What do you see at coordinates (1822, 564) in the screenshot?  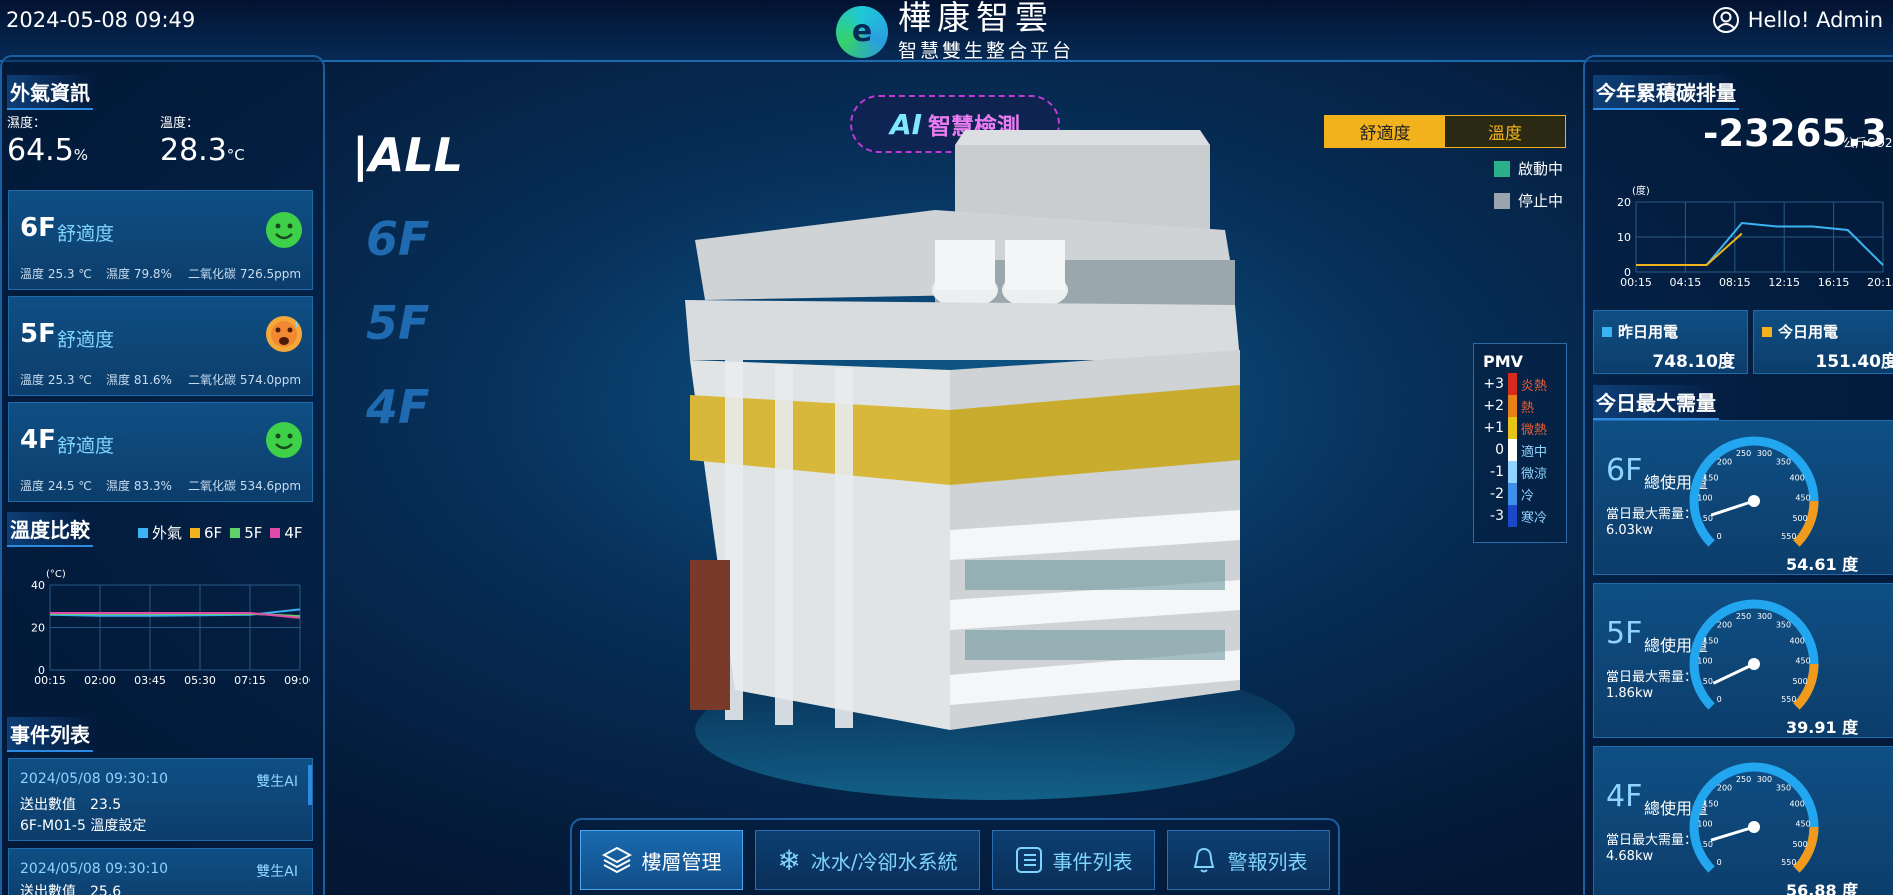 I see `demand-reading: 54.61 度` at bounding box center [1822, 564].